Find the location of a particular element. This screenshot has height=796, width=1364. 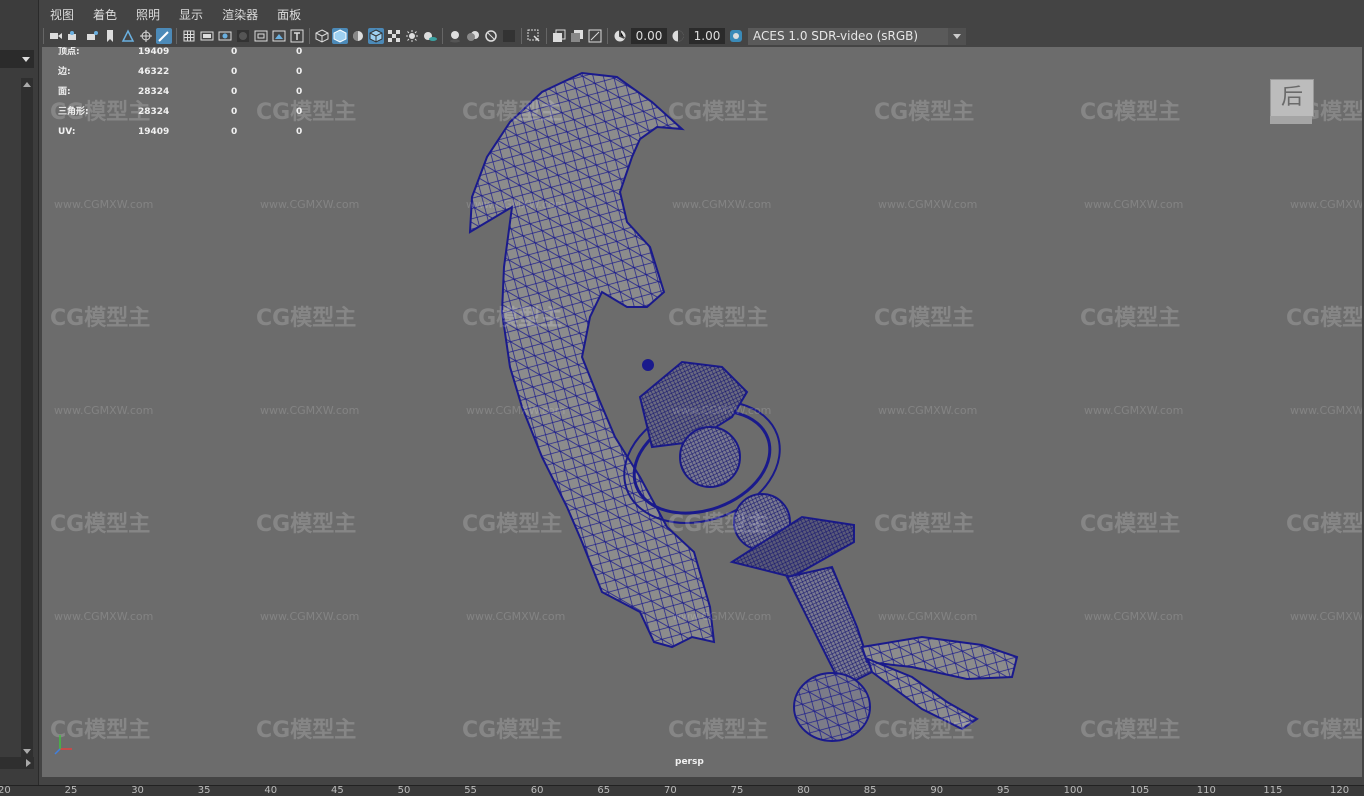

vertical-scrollbar is located at coordinates (27, 418).